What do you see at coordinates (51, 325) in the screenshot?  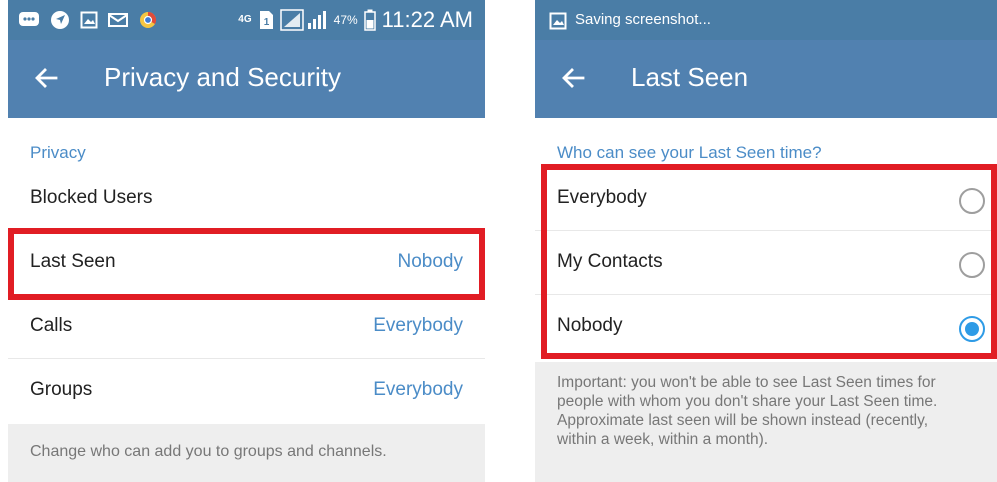 I see `row-label: Calls` at bounding box center [51, 325].